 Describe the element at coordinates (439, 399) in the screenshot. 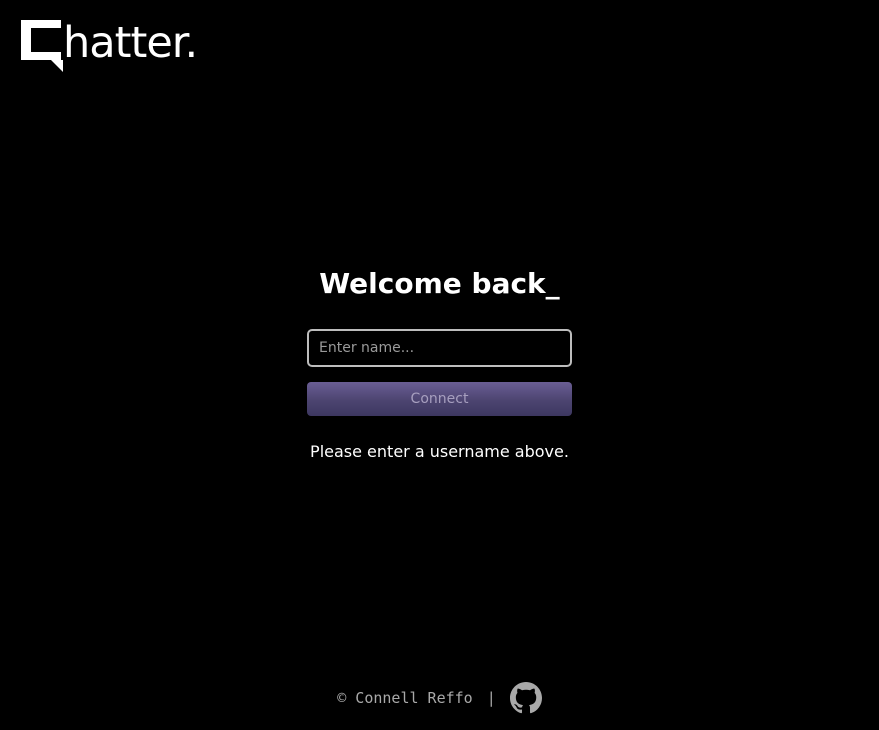

I see `connect-button: Connect` at that location.